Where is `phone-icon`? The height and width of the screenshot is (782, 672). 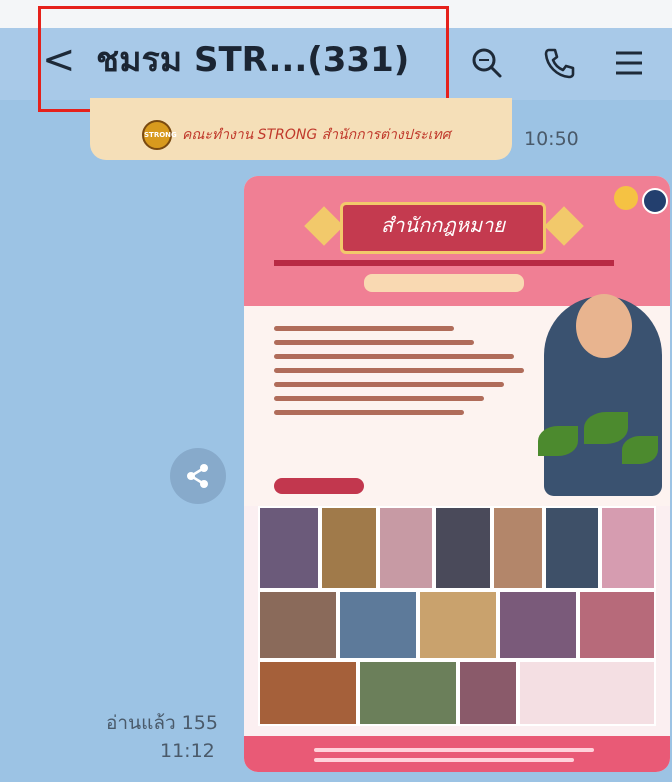 phone-icon is located at coordinates (559, 63).